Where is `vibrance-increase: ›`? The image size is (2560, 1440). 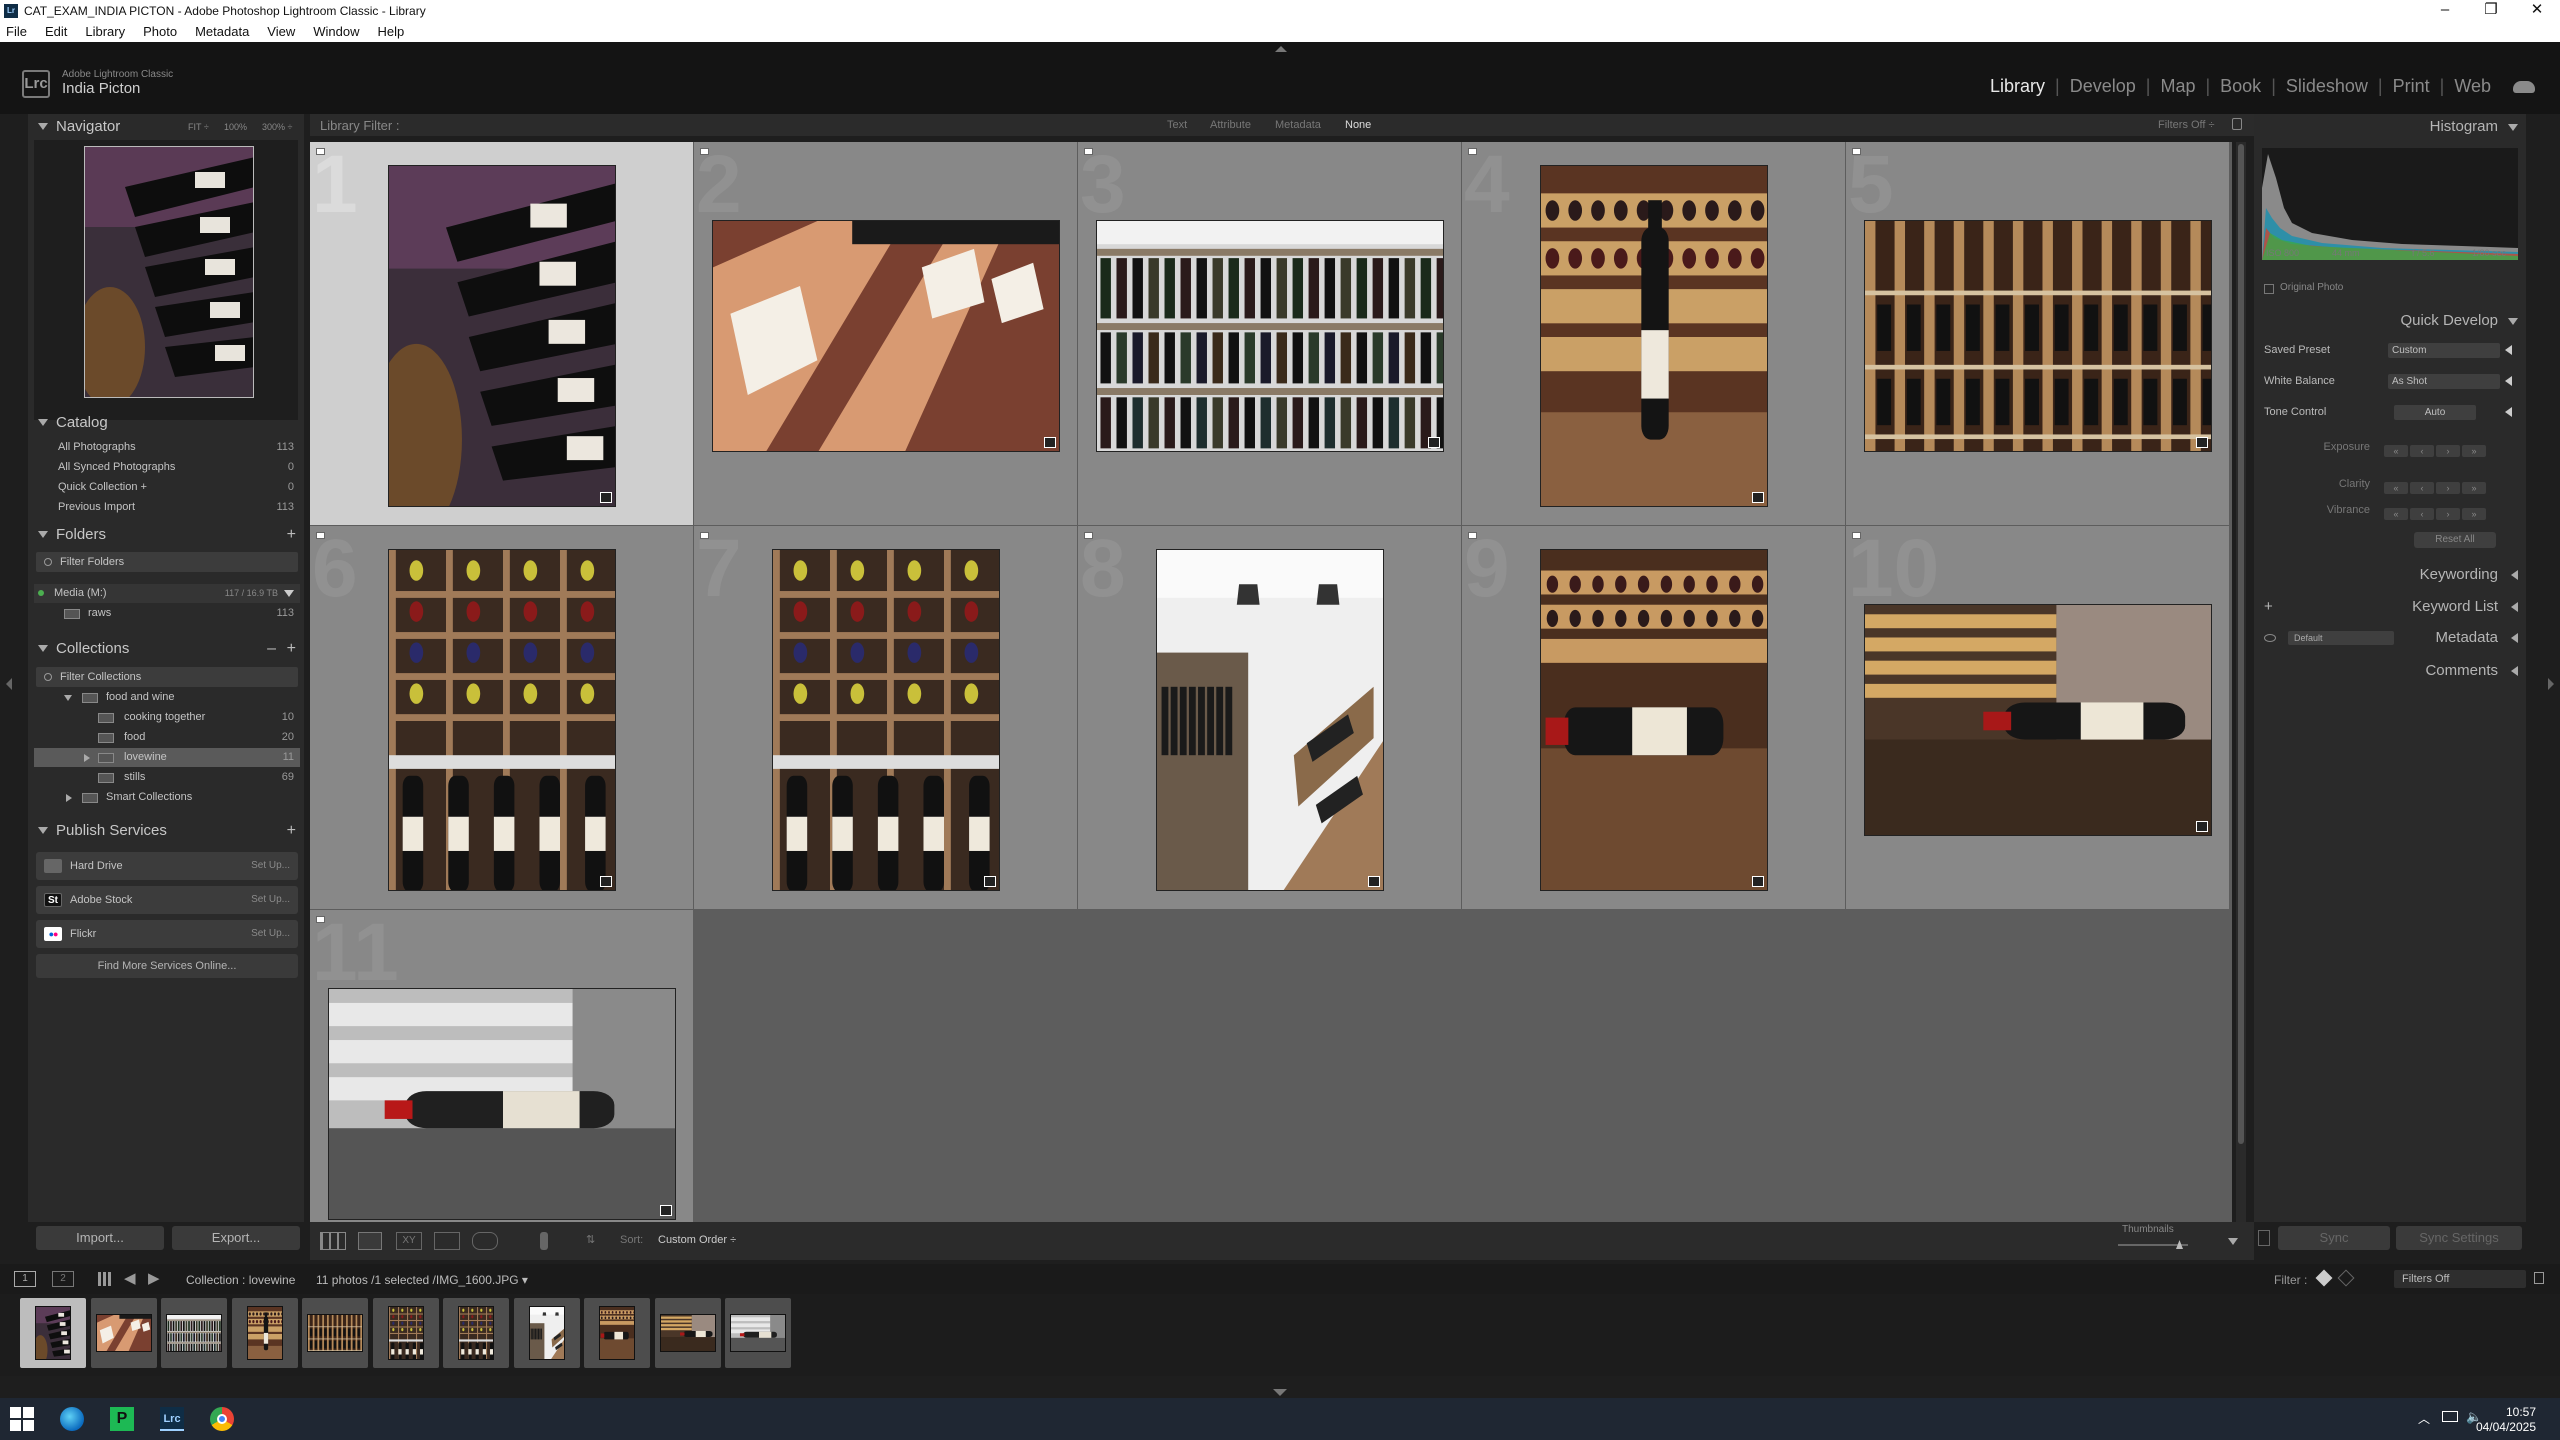 vibrance-increase: › is located at coordinates (2448, 514).